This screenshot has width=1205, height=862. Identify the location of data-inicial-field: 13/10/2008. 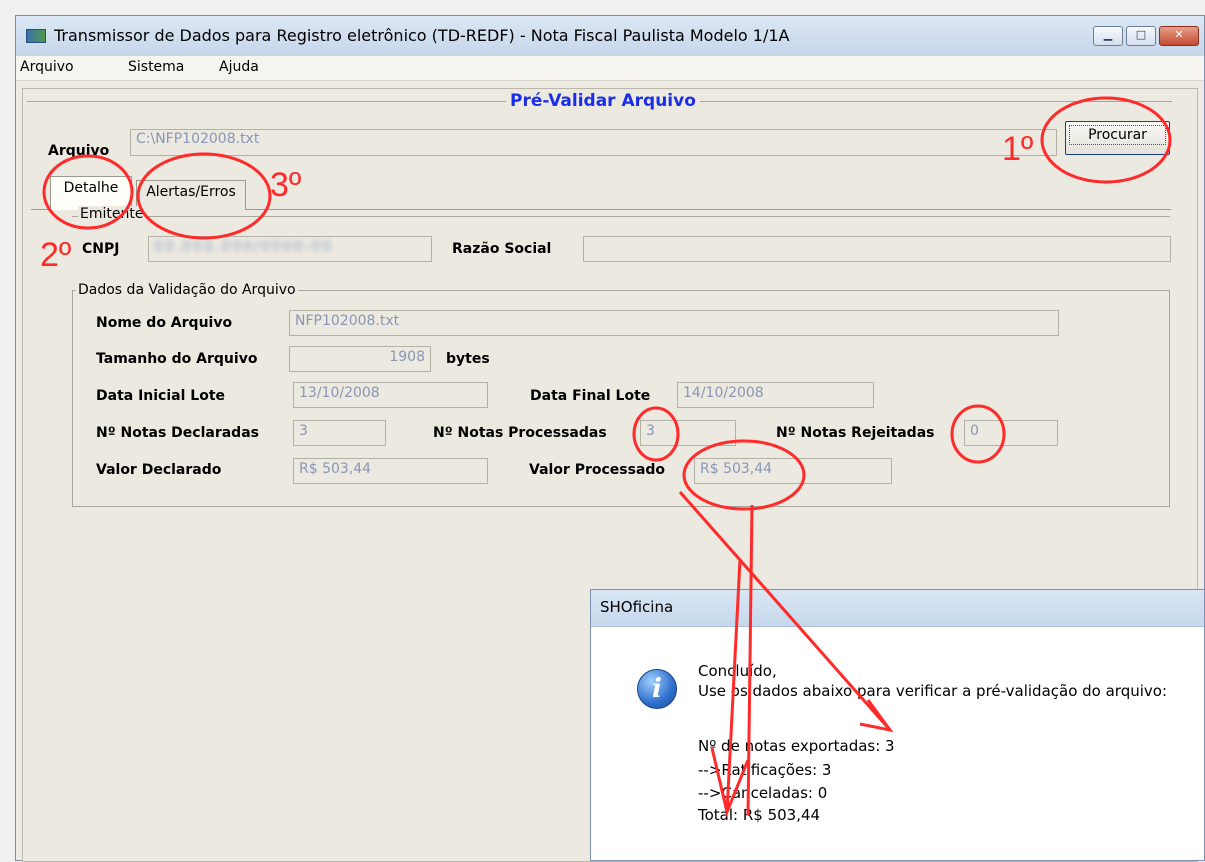
(390, 395).